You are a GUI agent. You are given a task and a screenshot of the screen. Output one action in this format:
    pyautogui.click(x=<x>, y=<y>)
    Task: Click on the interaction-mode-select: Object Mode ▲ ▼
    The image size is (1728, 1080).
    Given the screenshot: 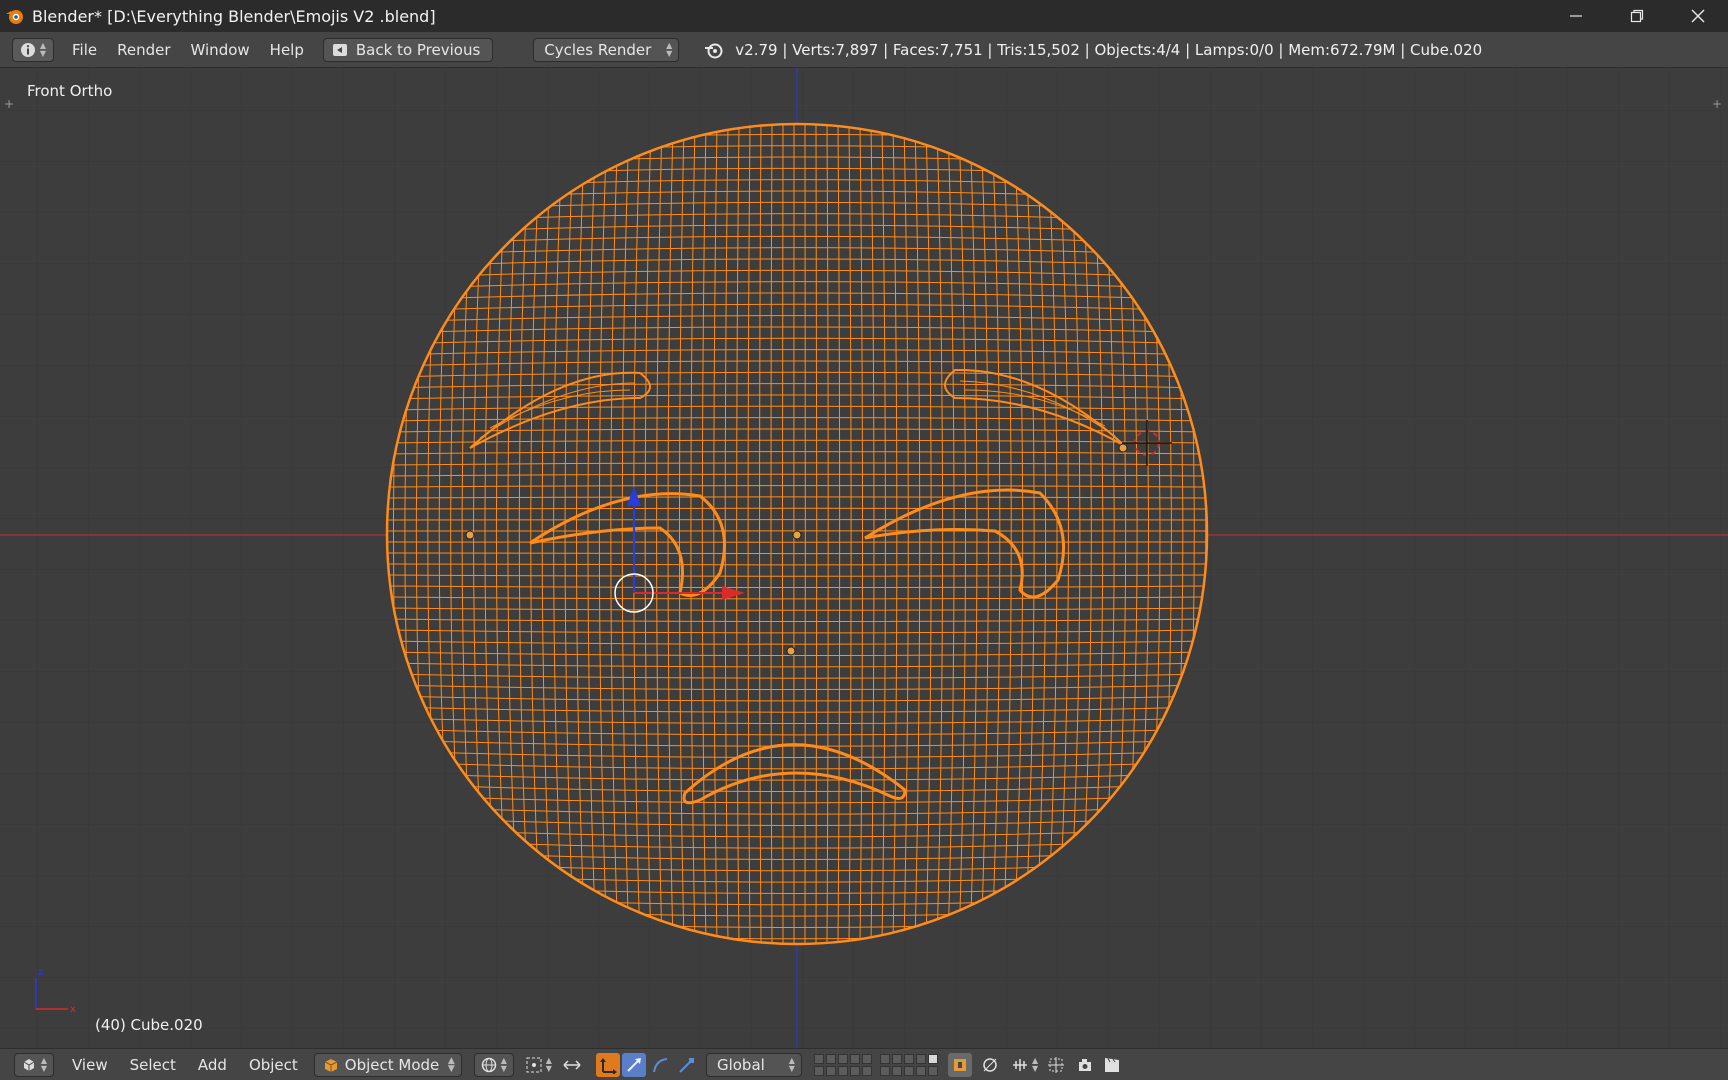 What is the action you would take?
    pyautogui.click(x=387, y=1064)
    